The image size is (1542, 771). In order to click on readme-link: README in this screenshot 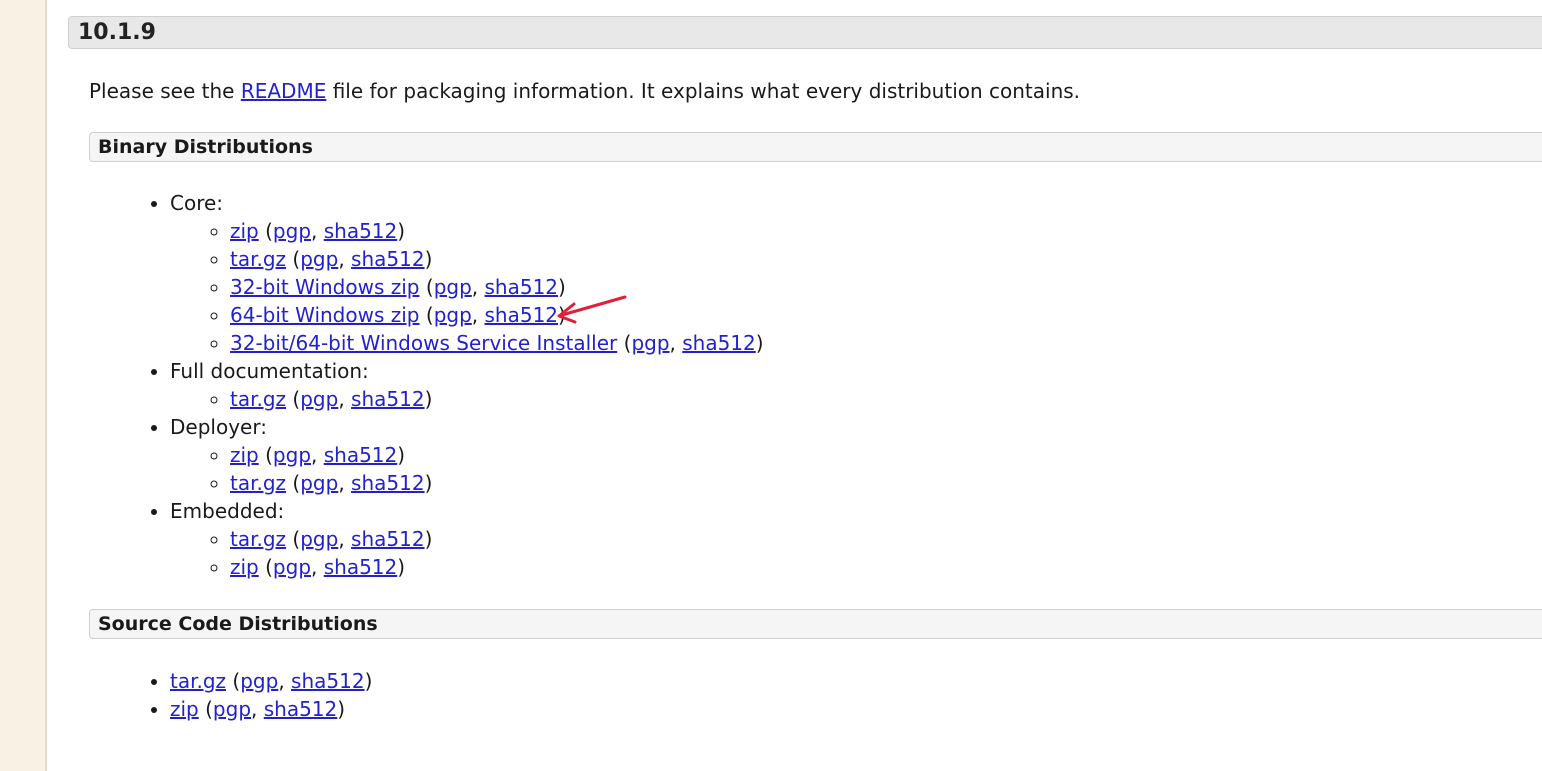, I will do `click(284, 91)`.